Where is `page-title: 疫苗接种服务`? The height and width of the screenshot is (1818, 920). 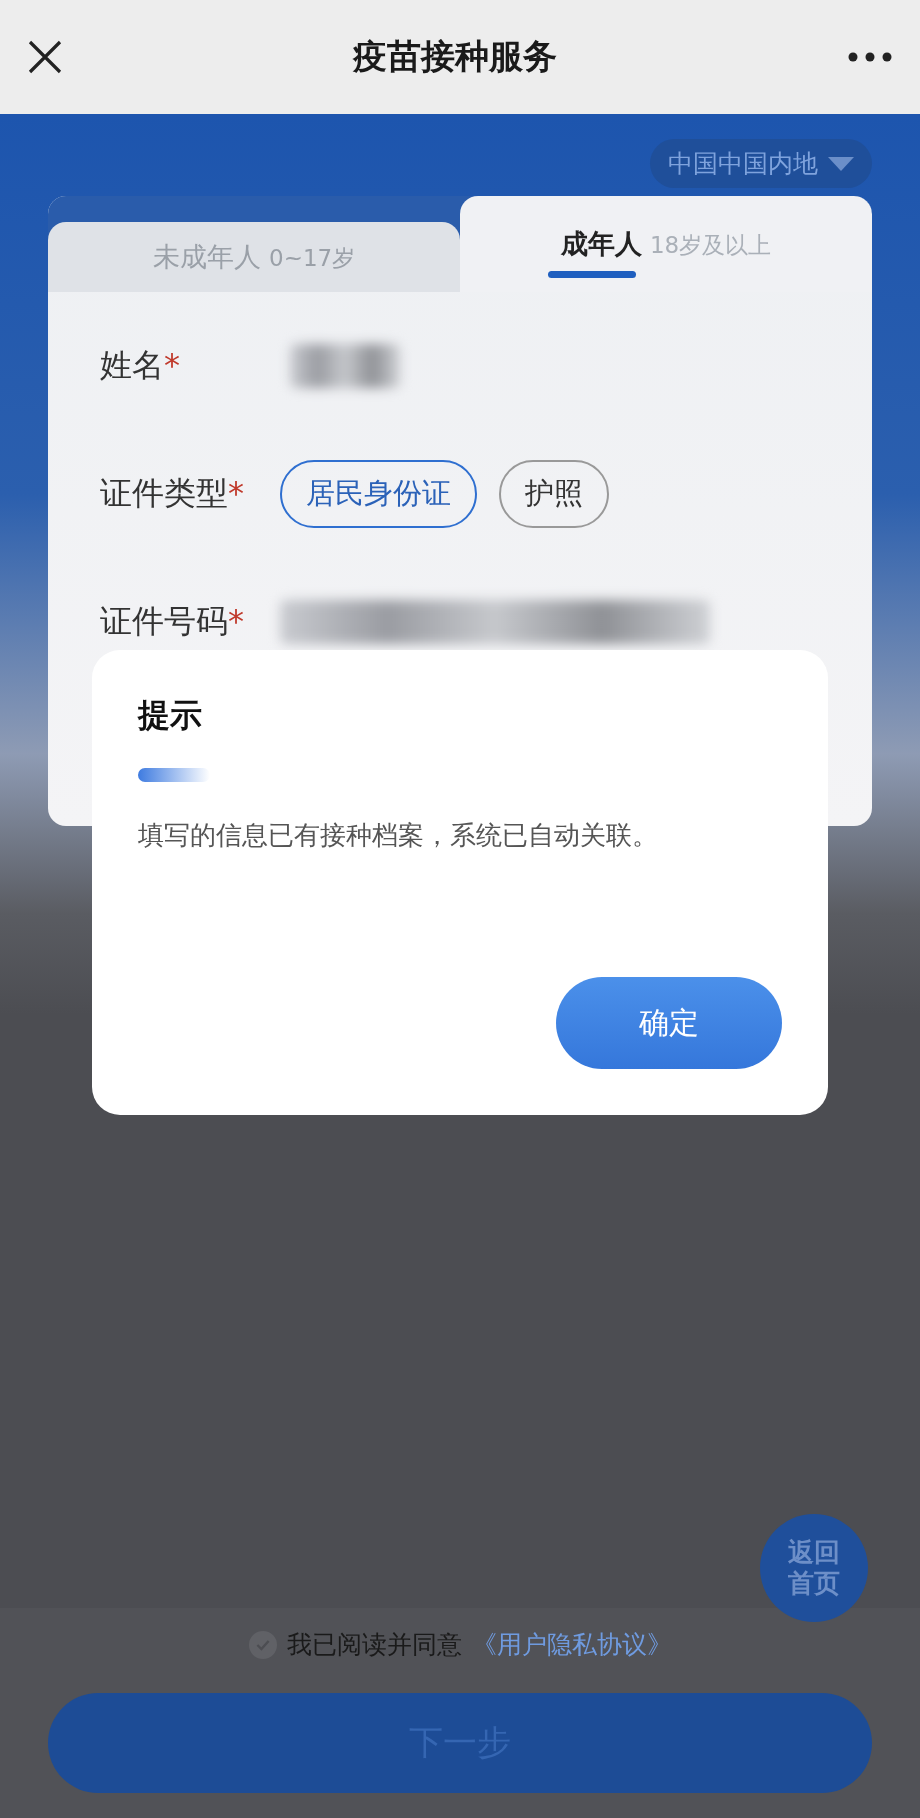
page-title: 疫苗接种服务 is located at coordinates (455, 56).